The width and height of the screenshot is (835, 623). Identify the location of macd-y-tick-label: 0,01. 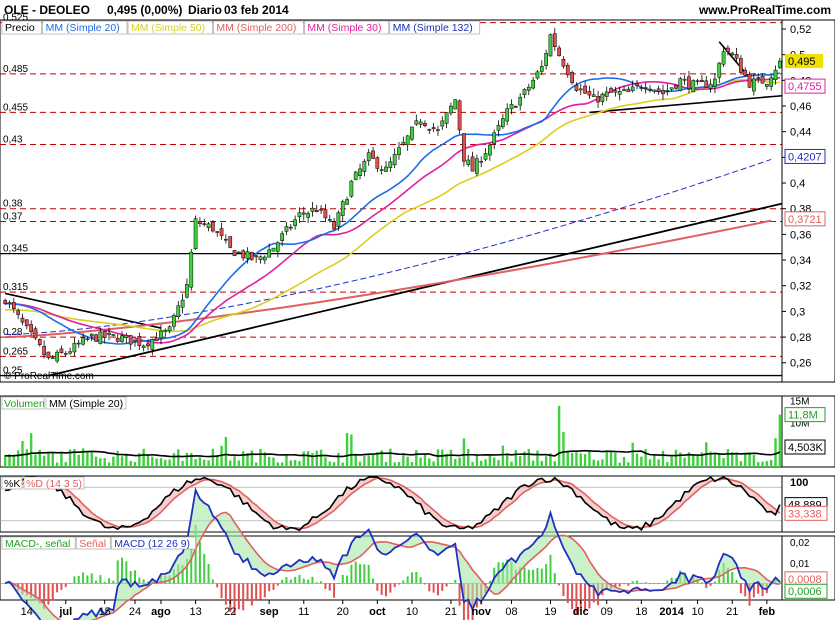
(800, 564).